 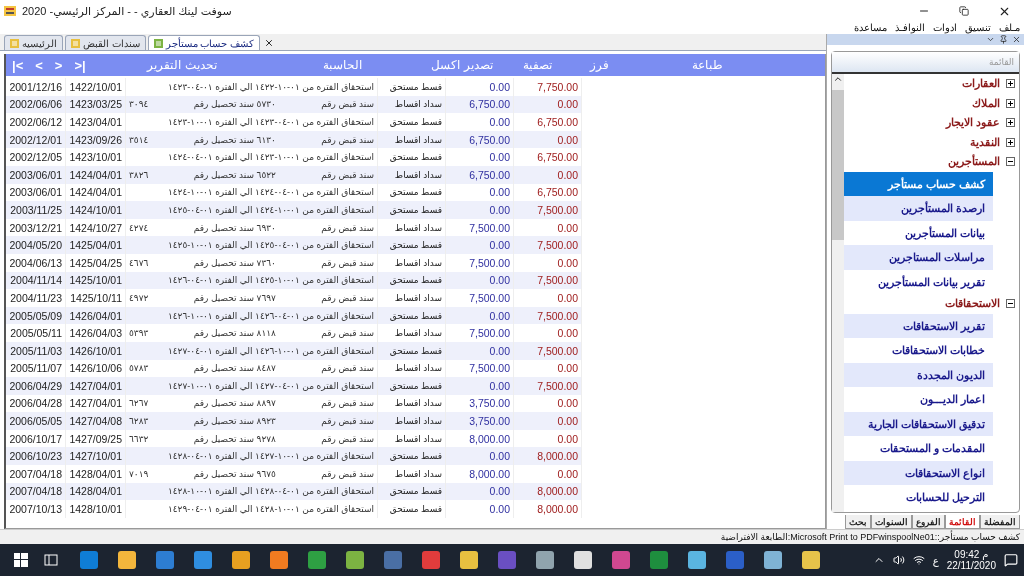 What do you see at coordinates (945, 27) in the screenshot?
I see `menu-item: ادوات` at bounding box center [945, 27].